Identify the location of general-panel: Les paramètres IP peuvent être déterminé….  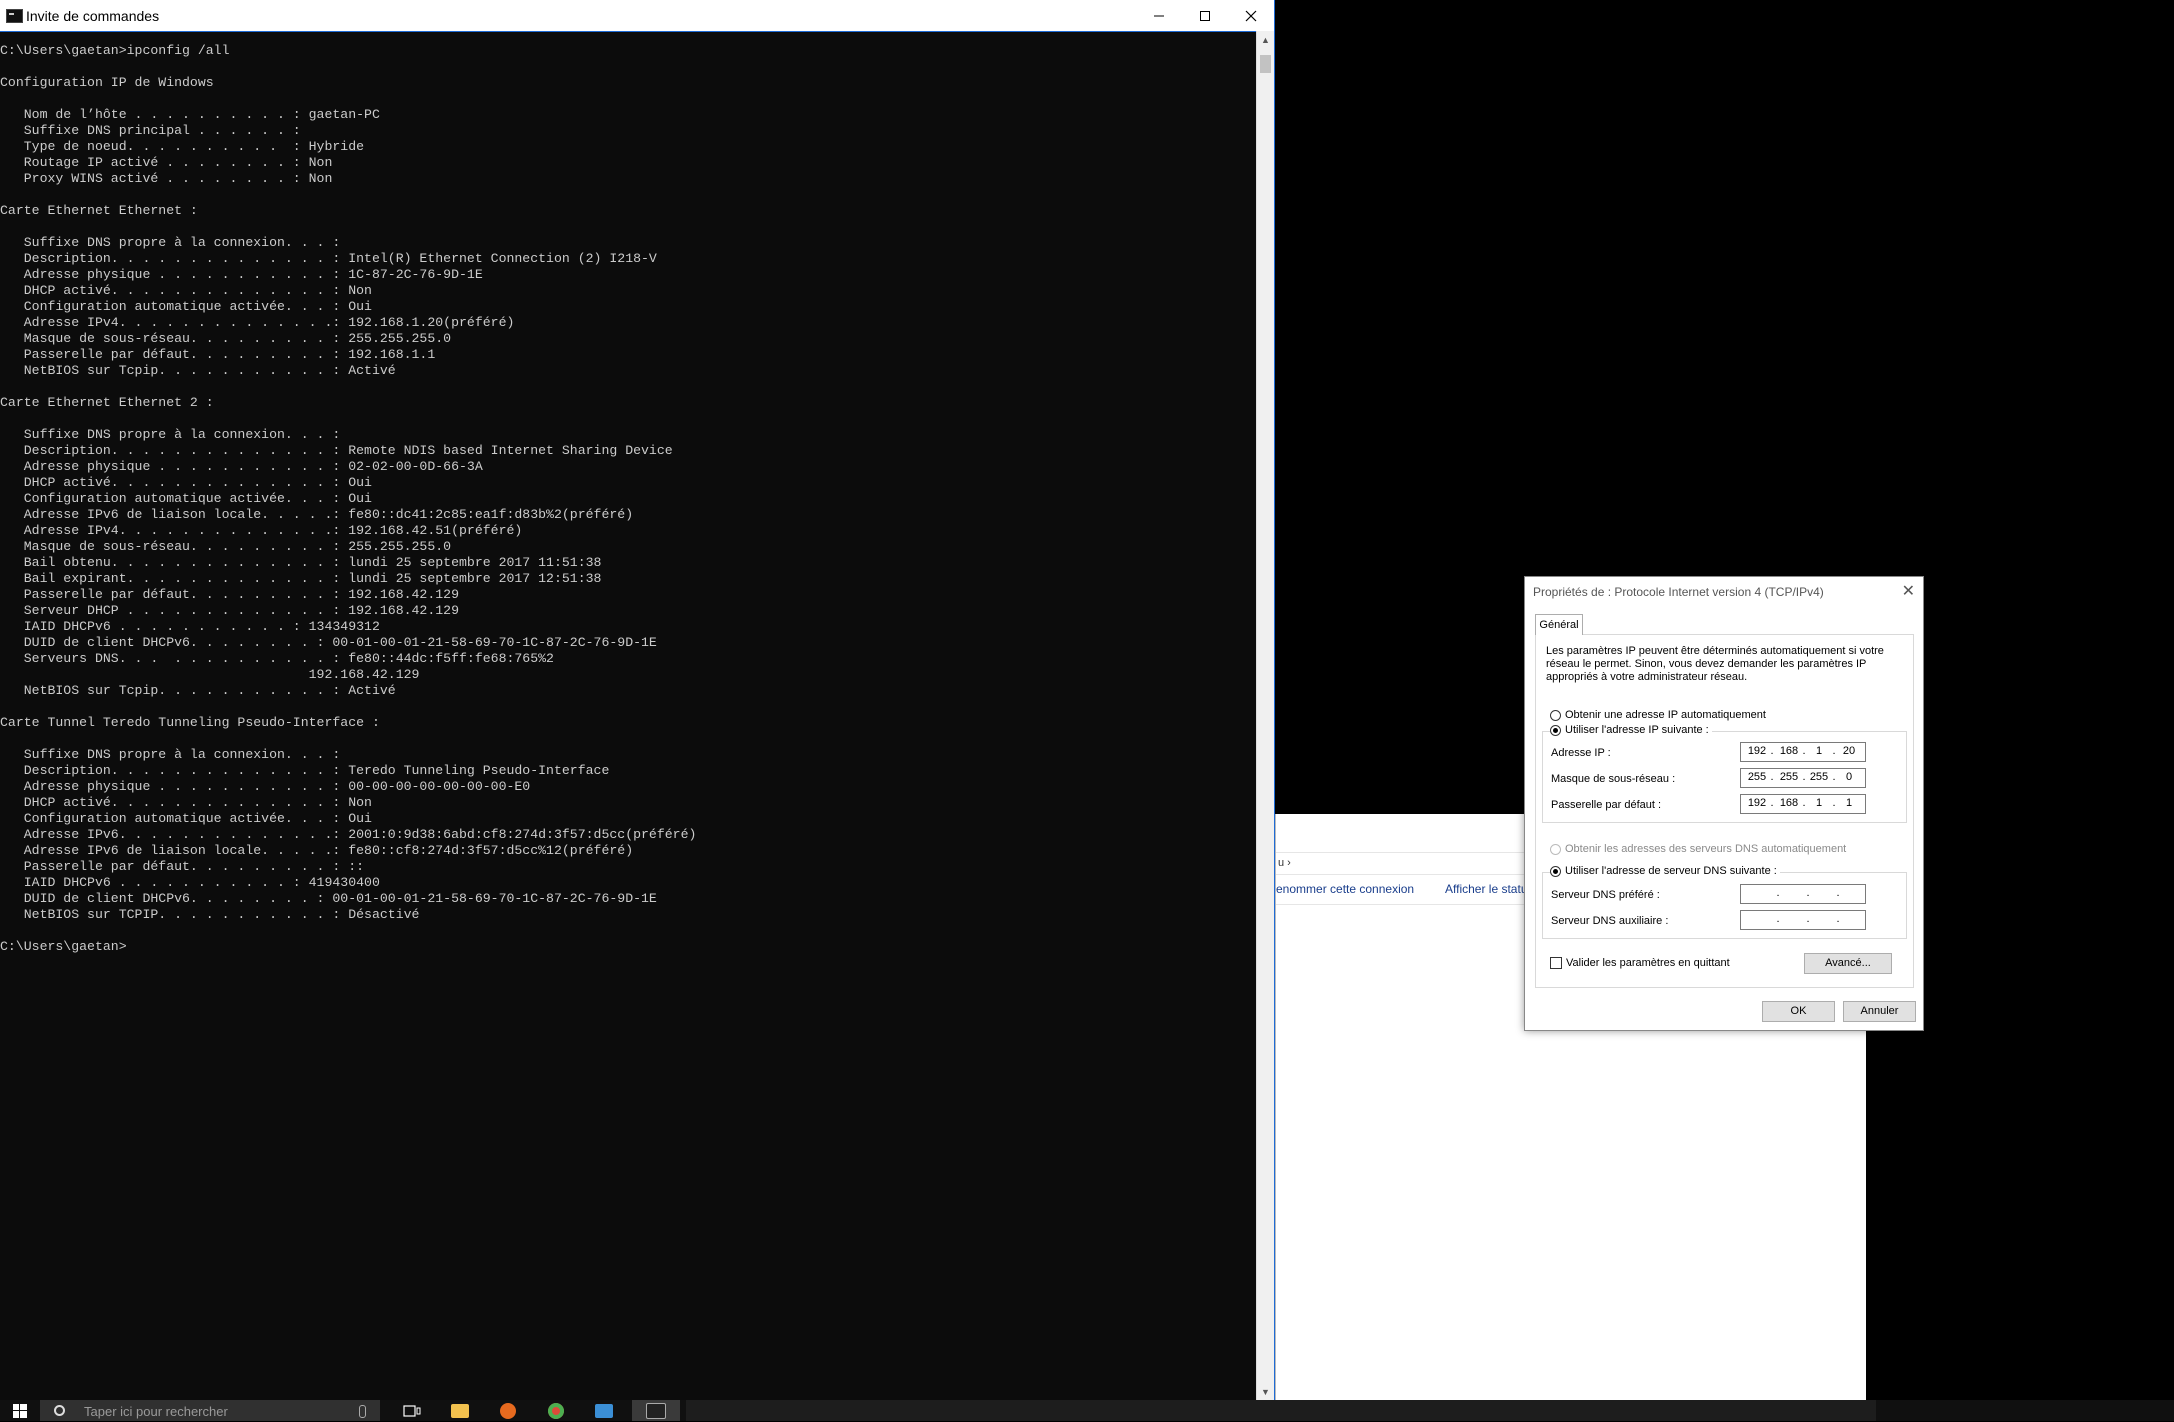
(1724, 811).